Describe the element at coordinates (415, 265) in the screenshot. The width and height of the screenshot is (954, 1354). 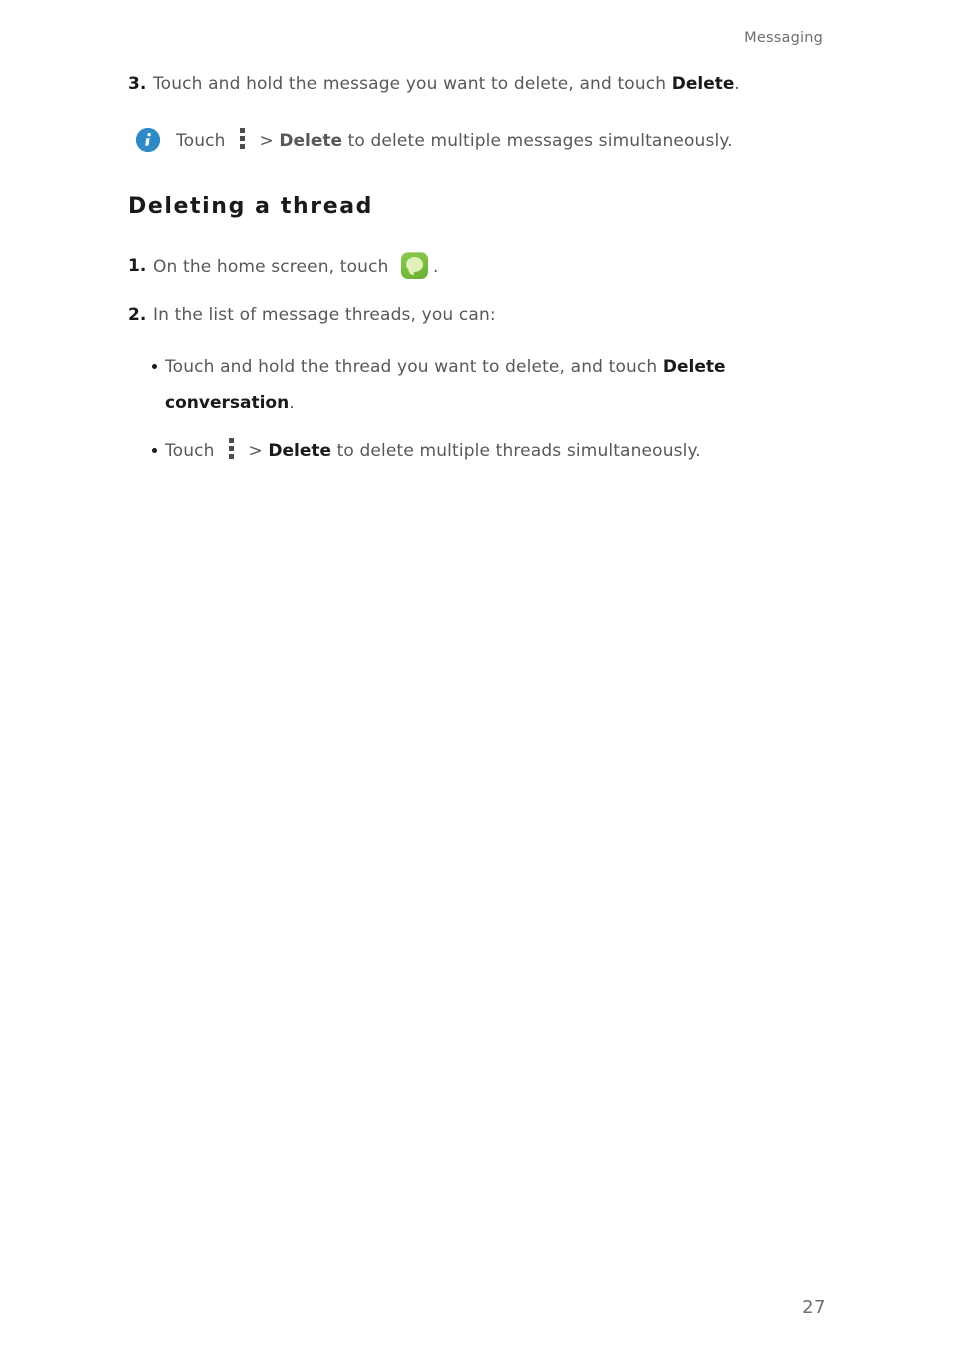
I see `messaging-app-icon` at that location.